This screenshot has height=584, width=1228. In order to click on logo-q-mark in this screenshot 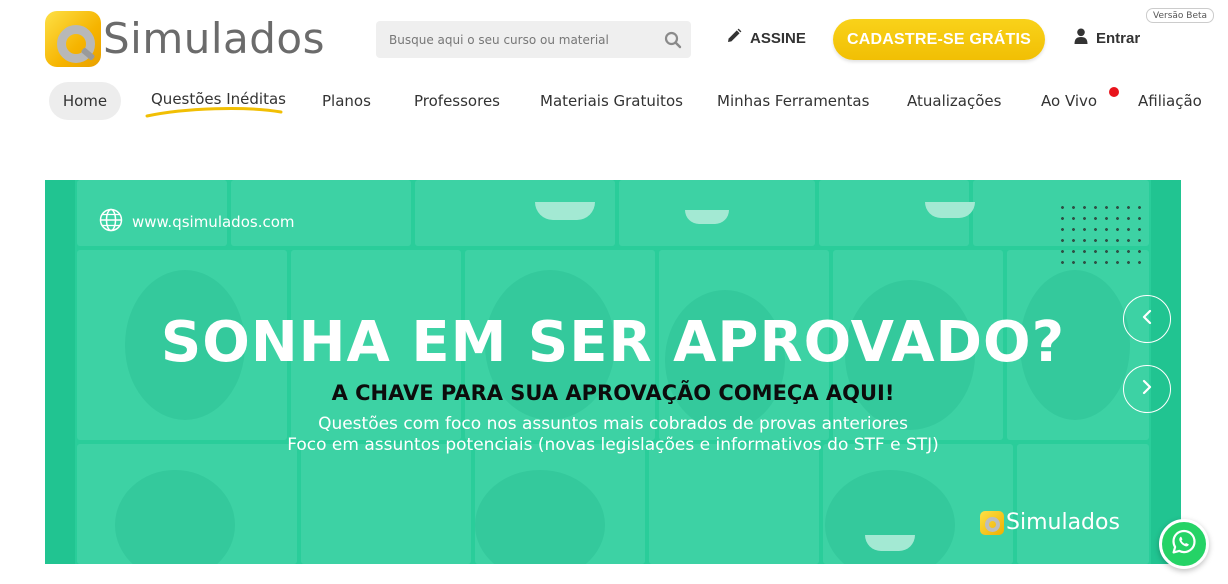, I will do `click(73, 39)`.